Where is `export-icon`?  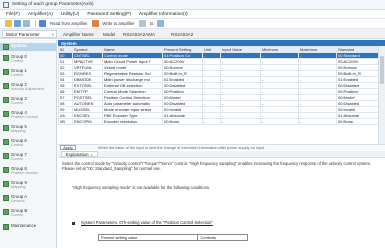
export-icon is located at coordinates (161, 23).